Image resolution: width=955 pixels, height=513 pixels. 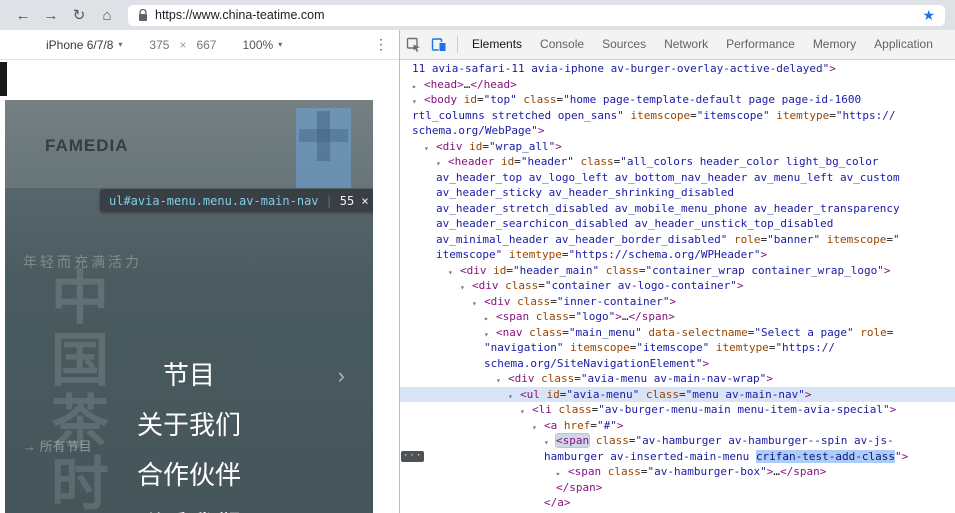 What do you see at coordinates (413, 456) in the screenshot?
I see `more-actions-chip: ···` at bounding box center [413, 456].